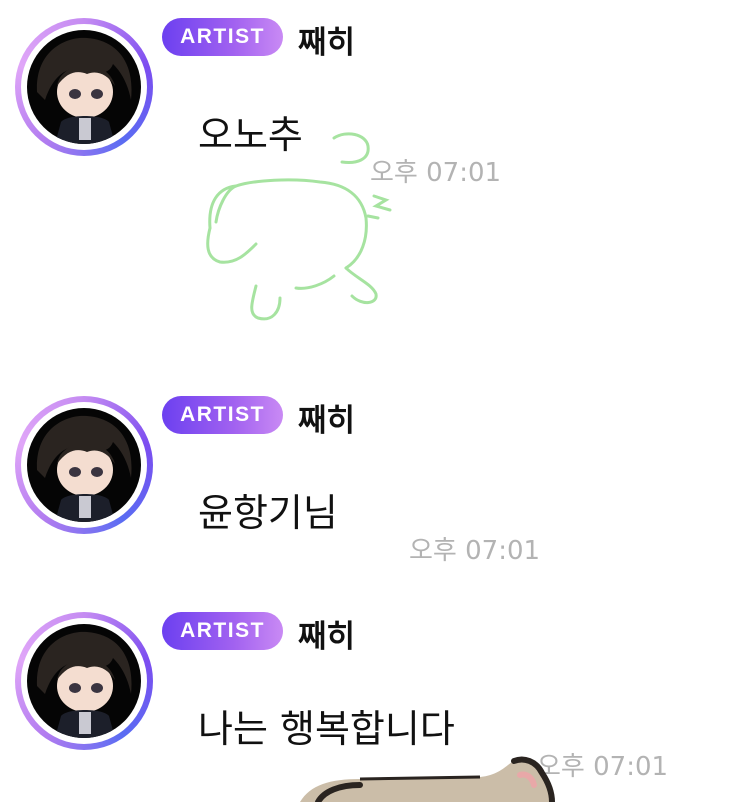 The width and height of the screenshot is (753, 802). Describe the element at coordinates (326, 729) in the screenshot. I see `message-text: 나는 행복합니다` at that location.